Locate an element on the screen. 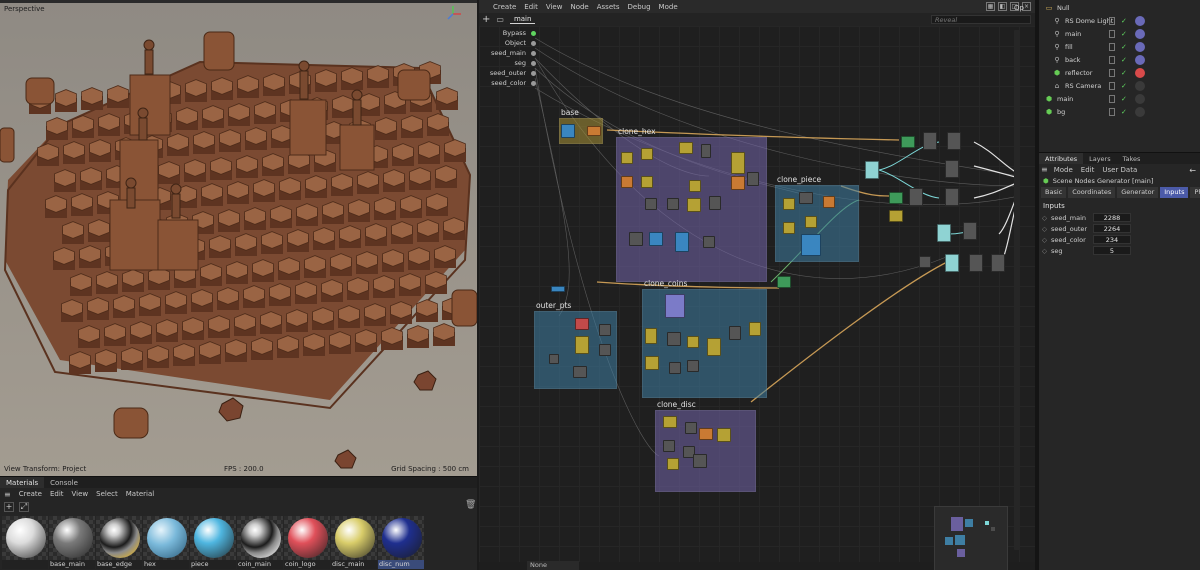 This screenshot has height=570, width=1200. material-swatch: disc_main is located at coordinates (354, 542).